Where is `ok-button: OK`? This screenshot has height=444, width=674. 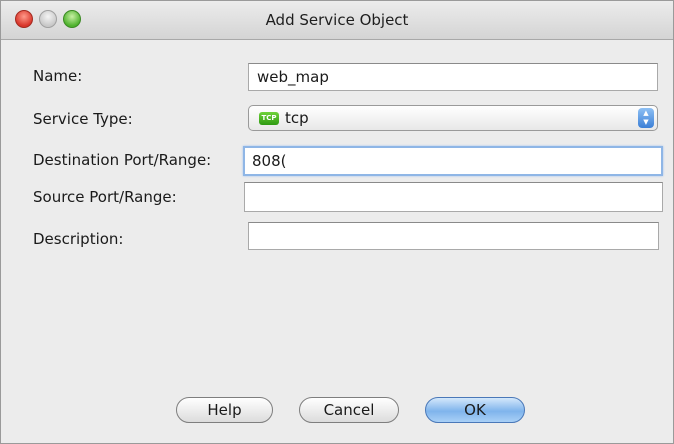
ok-button: OK is located at coordinates (475, 410).